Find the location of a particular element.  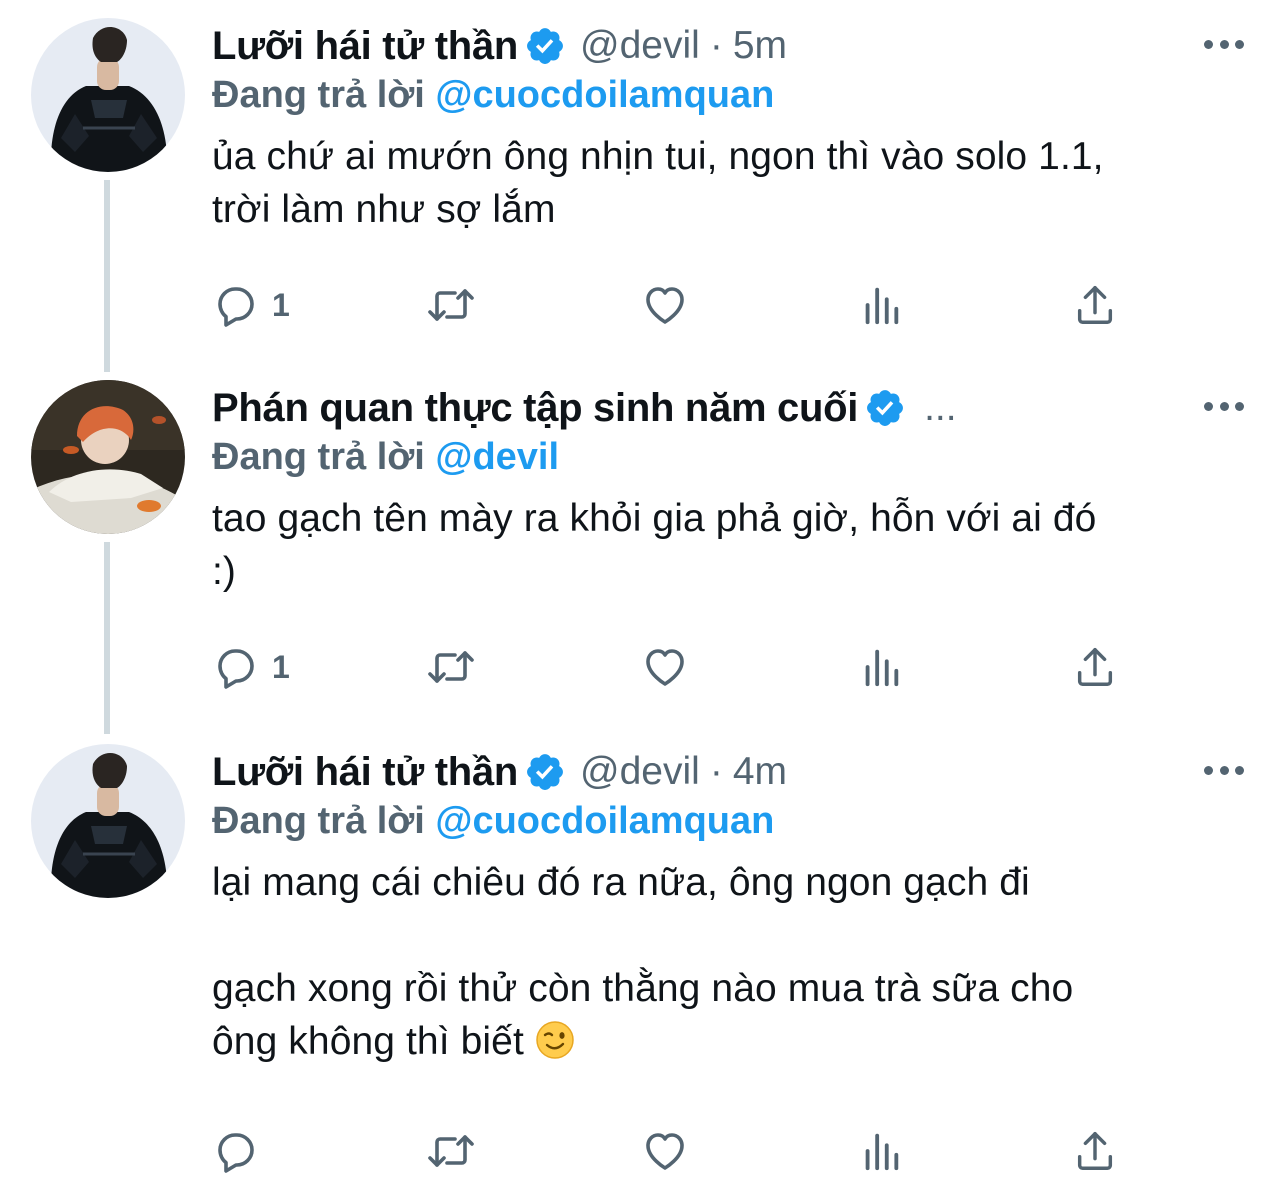

timestamp: 4m is located at coordinates (760, 772).